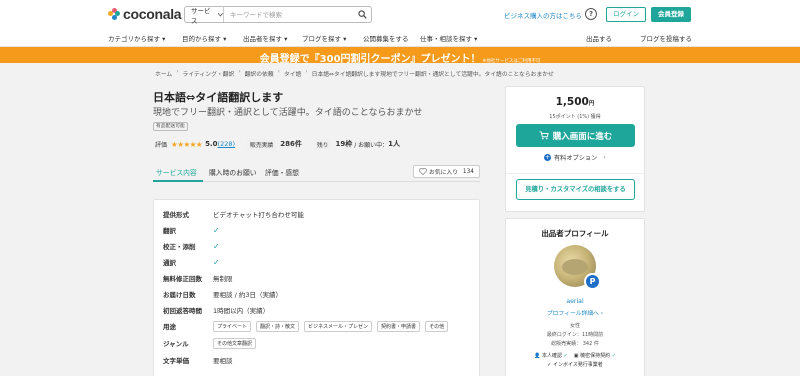  I want to click on search-bar: サービス, so click(278, 15).